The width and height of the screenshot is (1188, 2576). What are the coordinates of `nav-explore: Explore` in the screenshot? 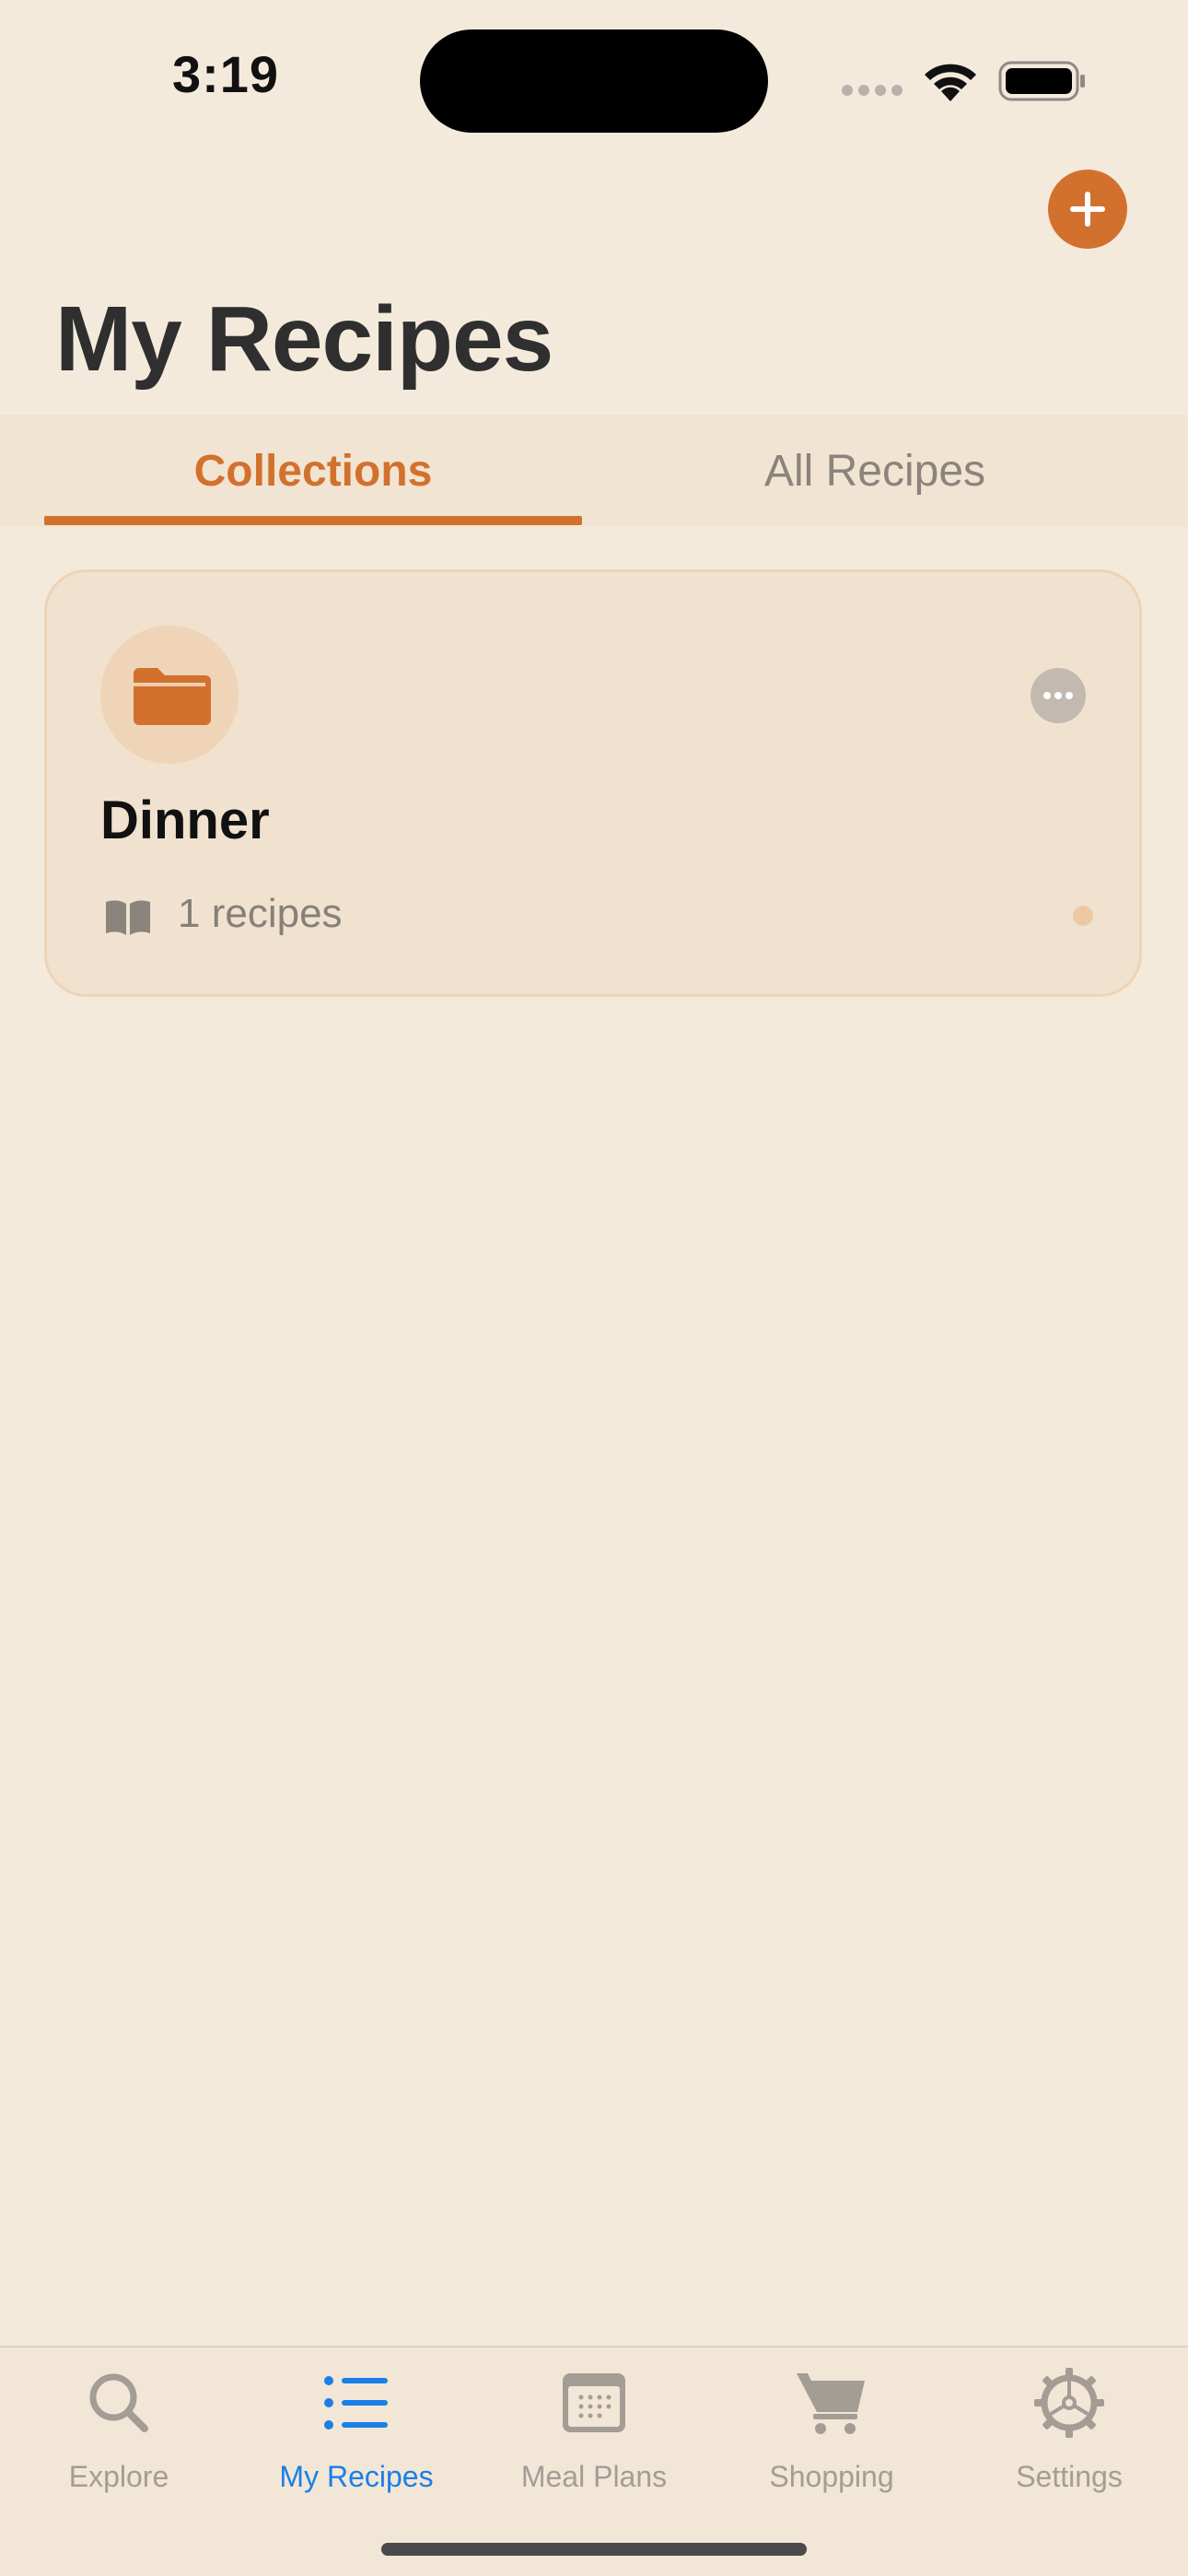 It's located at (119, 2435).